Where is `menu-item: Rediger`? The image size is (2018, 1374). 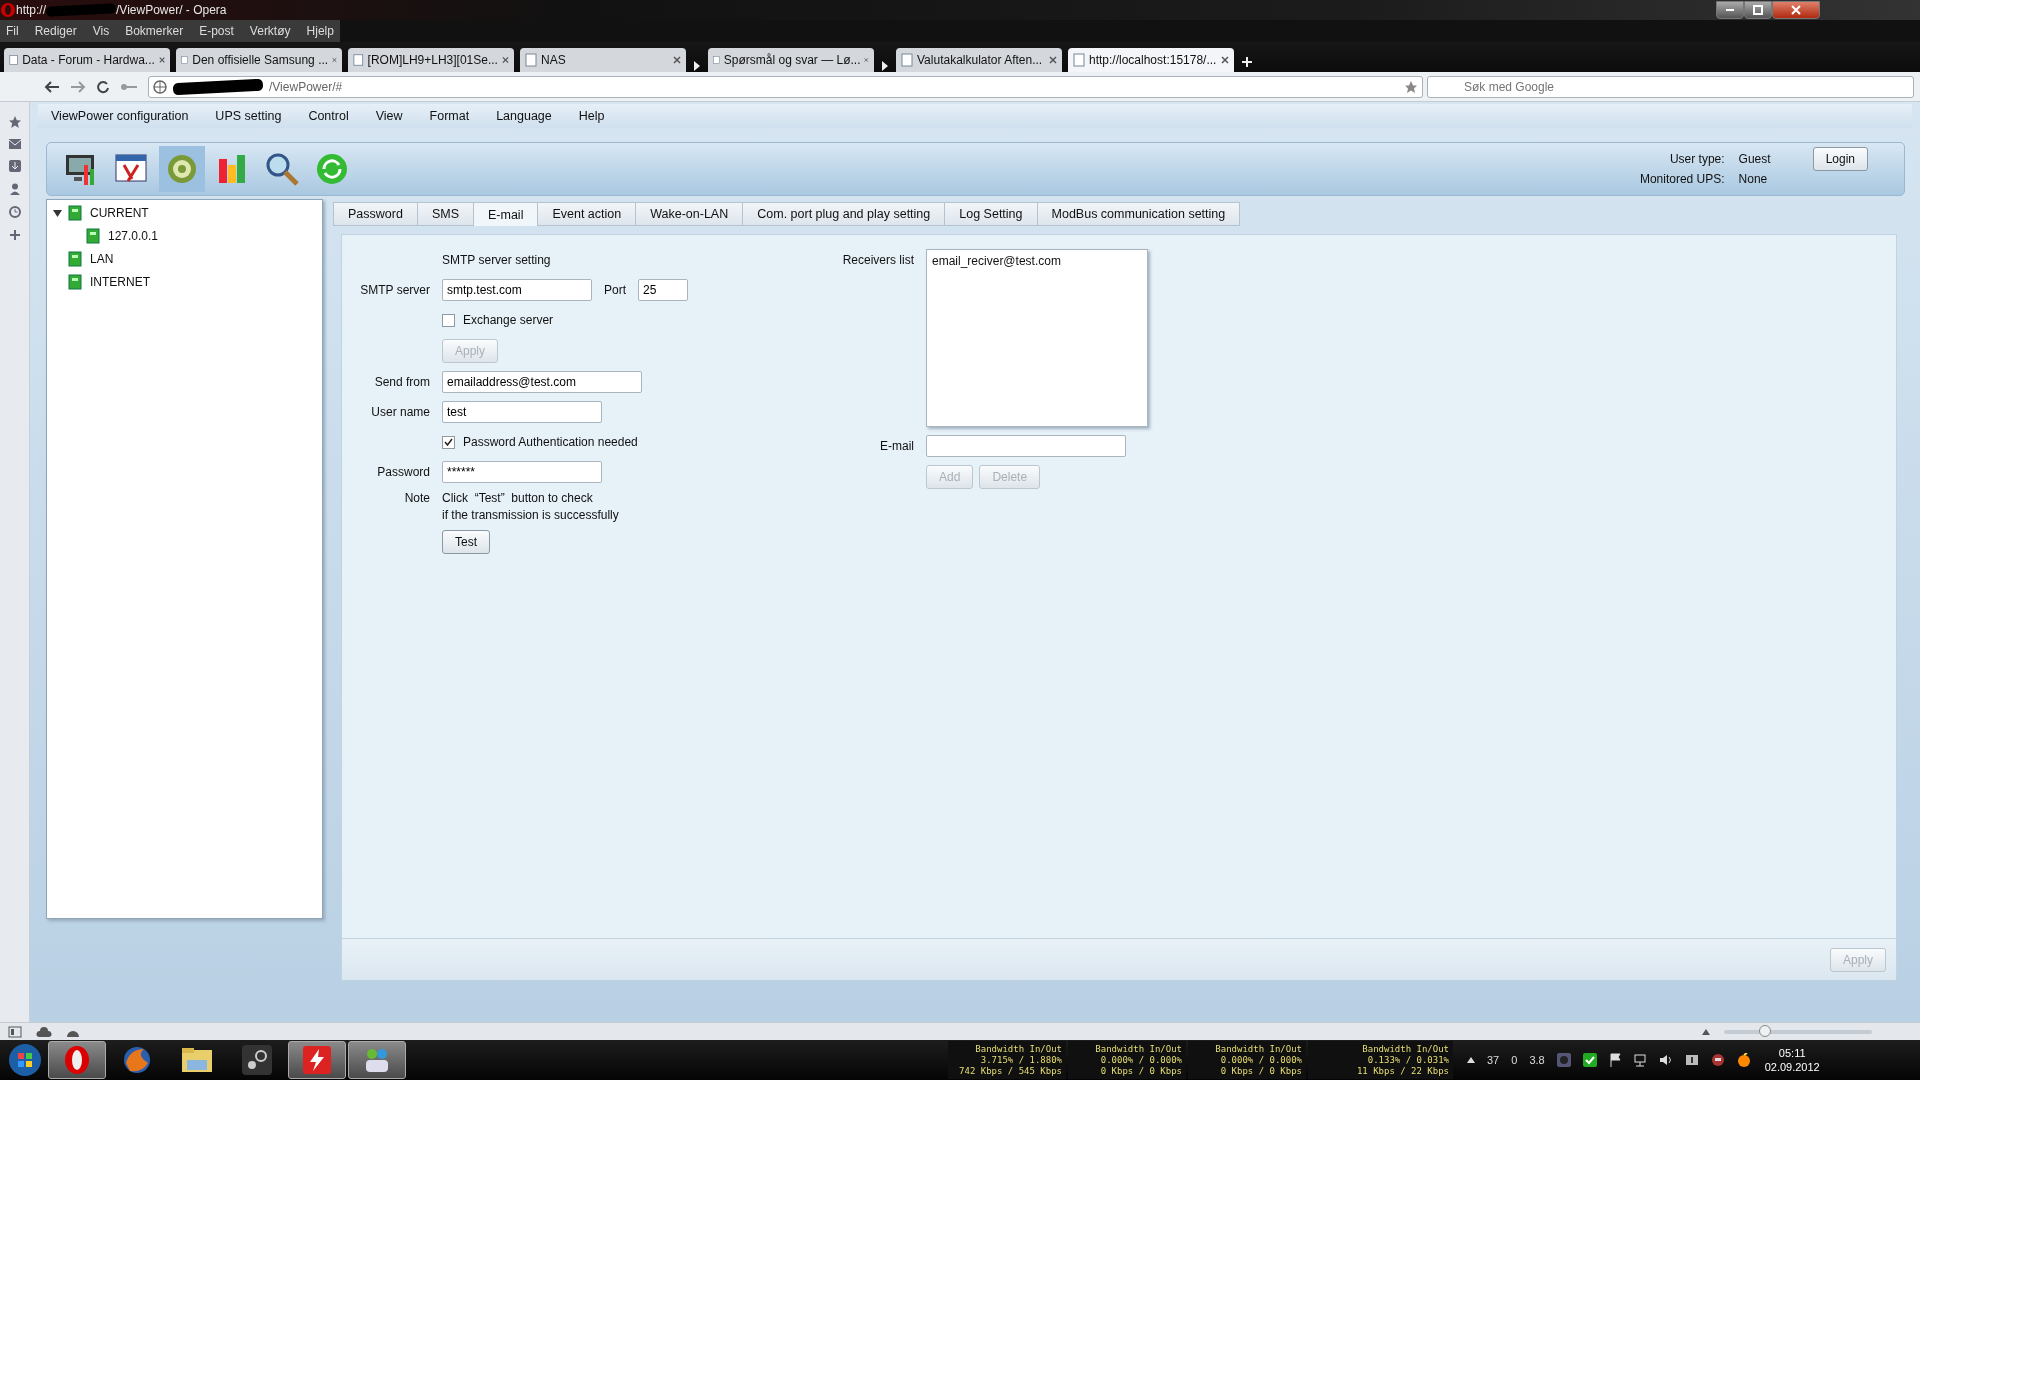 menu-item: Rediger is located at coordinates (55, 31).